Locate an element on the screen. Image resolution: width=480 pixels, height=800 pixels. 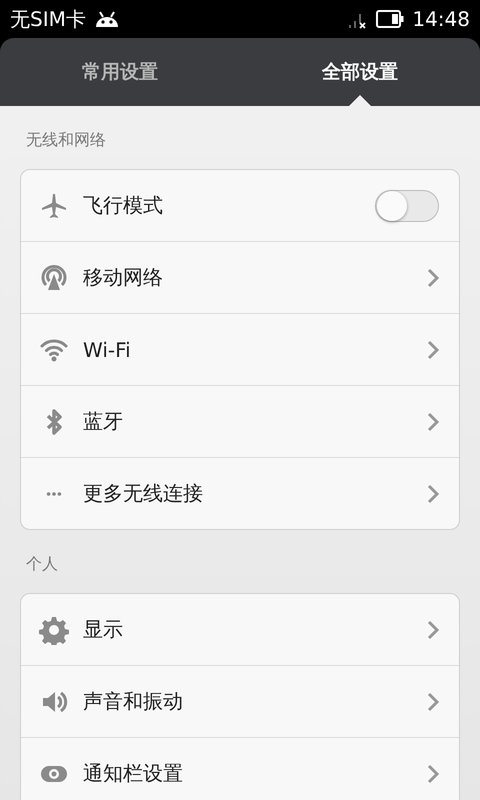
tab: 常用设置 is located at coordinates (120, 72).